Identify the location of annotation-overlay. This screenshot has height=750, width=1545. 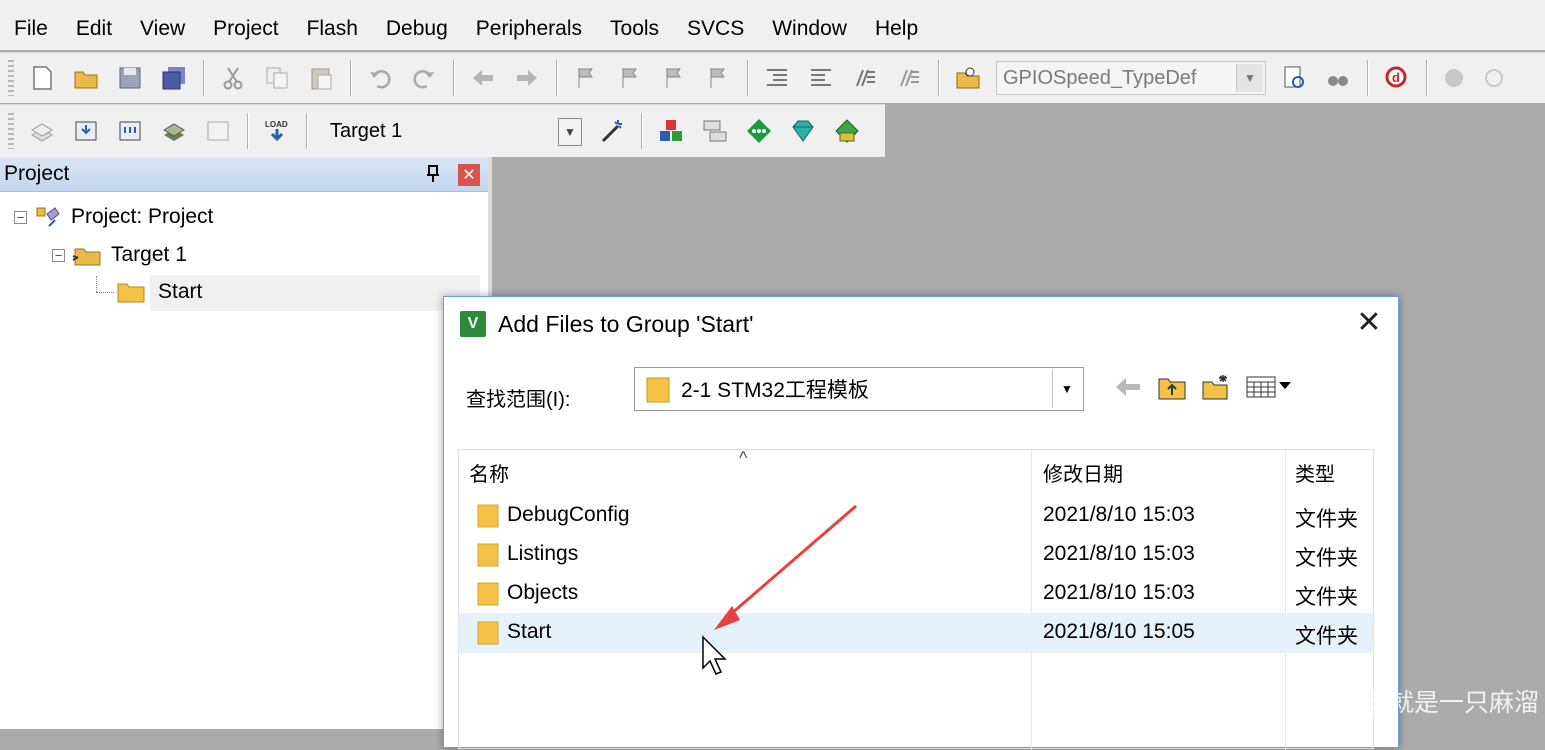
(779, 589).